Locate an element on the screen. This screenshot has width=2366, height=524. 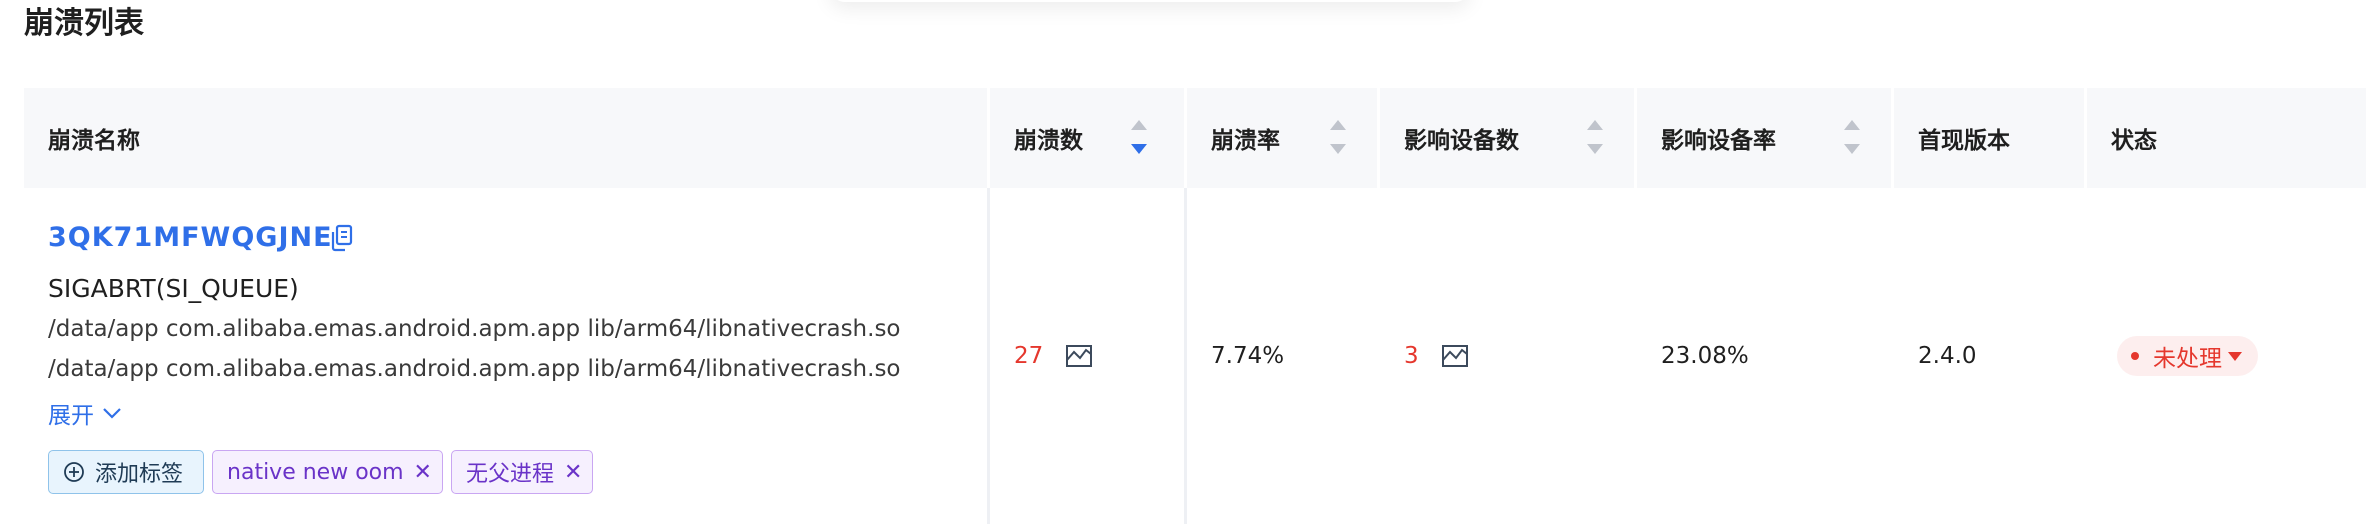
crash-rate-value: 7.74% is located at coordinates (1248, 356).